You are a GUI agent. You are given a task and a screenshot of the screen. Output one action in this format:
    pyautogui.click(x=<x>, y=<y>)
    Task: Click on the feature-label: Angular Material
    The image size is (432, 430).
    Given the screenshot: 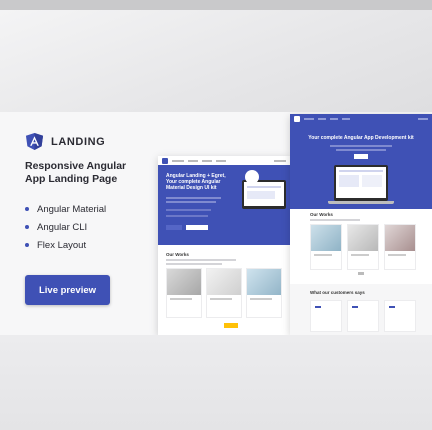 What is the action you would take?
    pyautogui.click(x=72, y=209)
    